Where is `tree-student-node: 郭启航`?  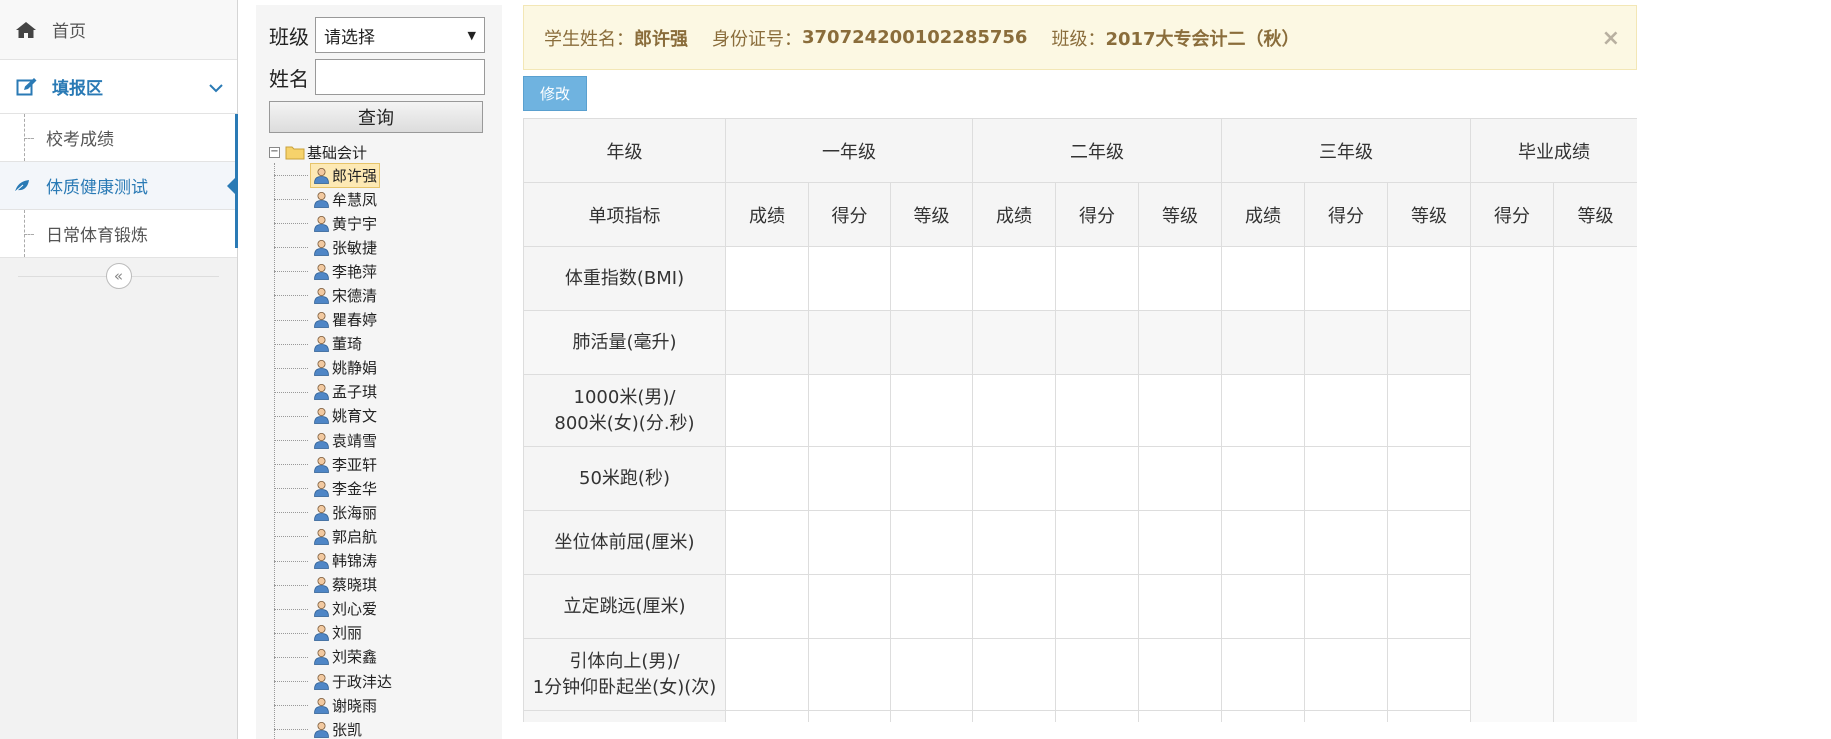 tree-student-node: 郭启航 is located at coordinates (381, 536).